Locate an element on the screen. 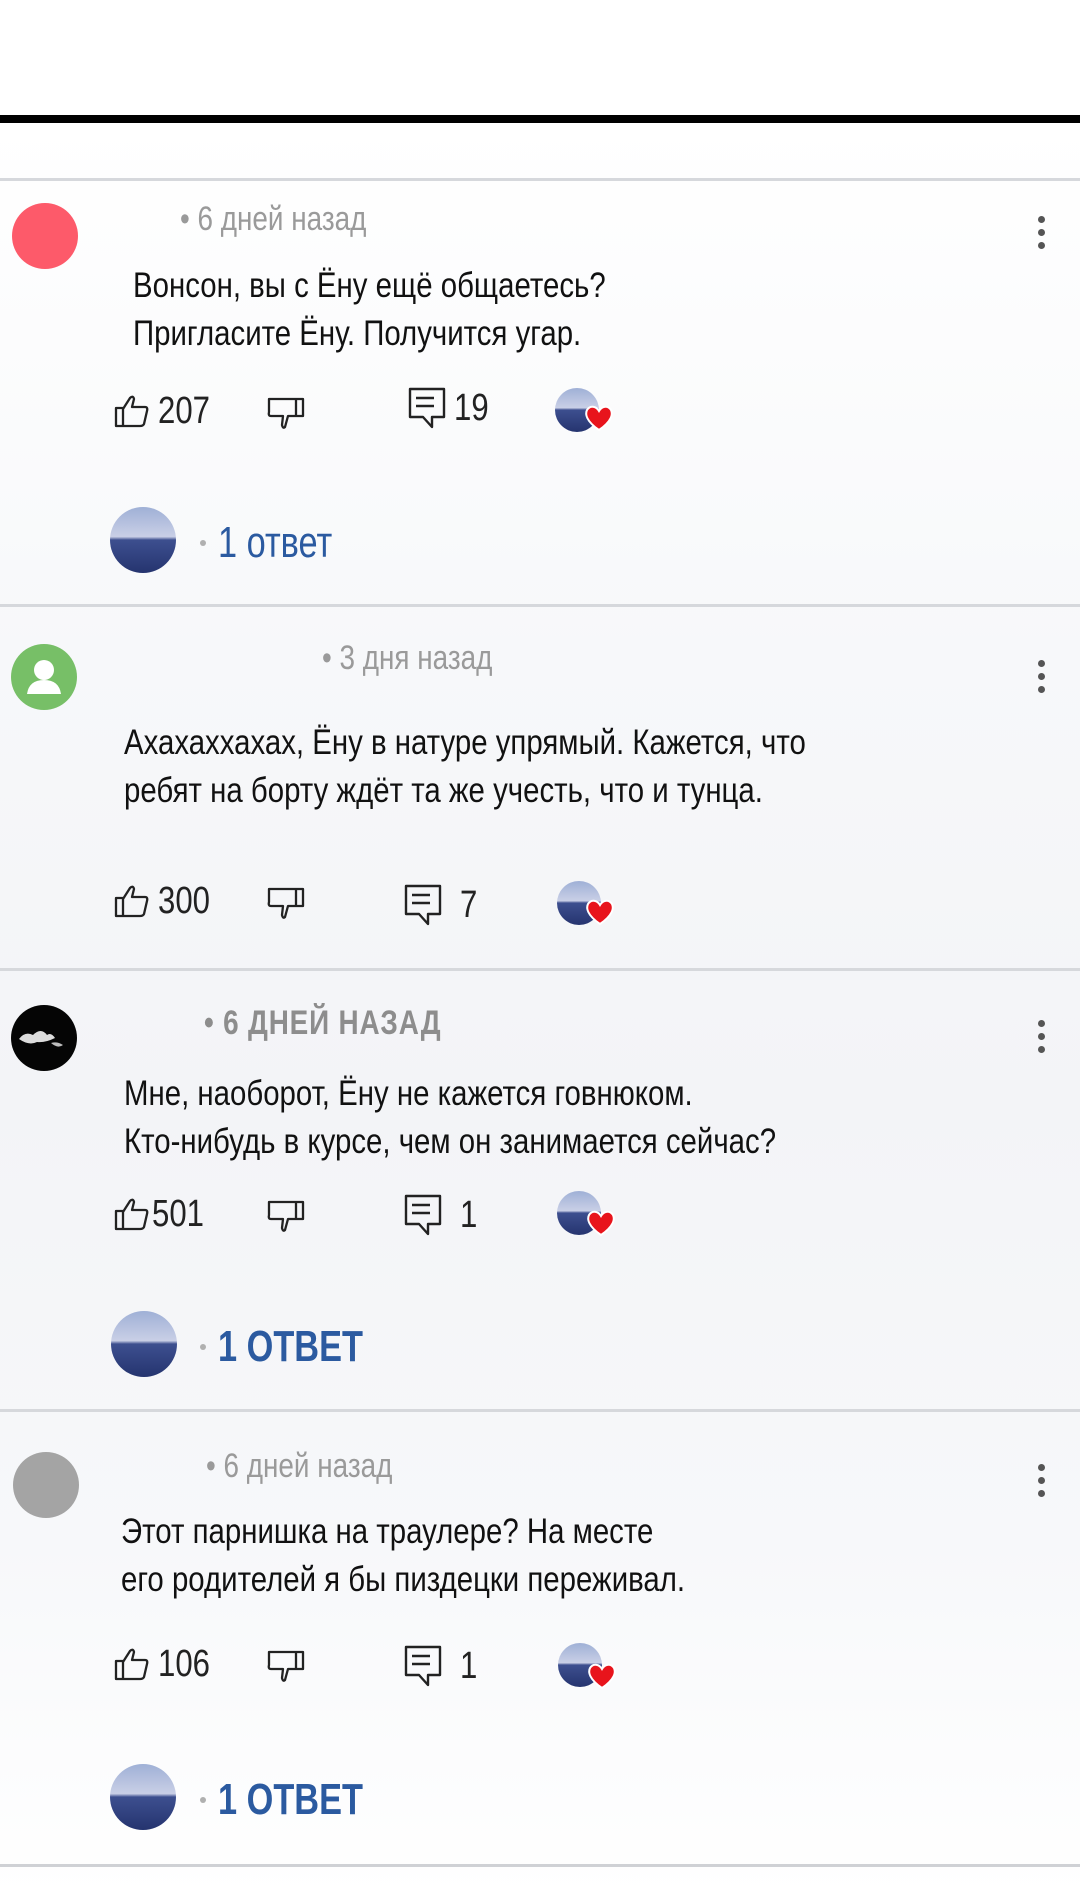 The image size is (1080, 1898). like-count: 501 is located at coordinates (178, 1213).